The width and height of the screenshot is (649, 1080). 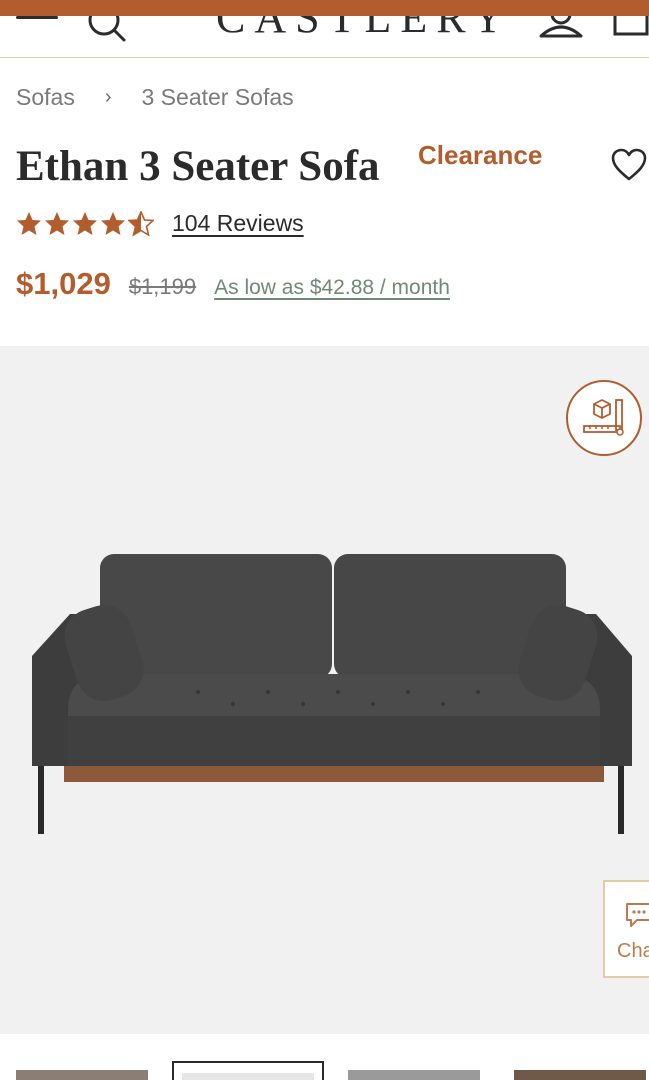 I want to click on heart-icon, so click(x=629, y=165).